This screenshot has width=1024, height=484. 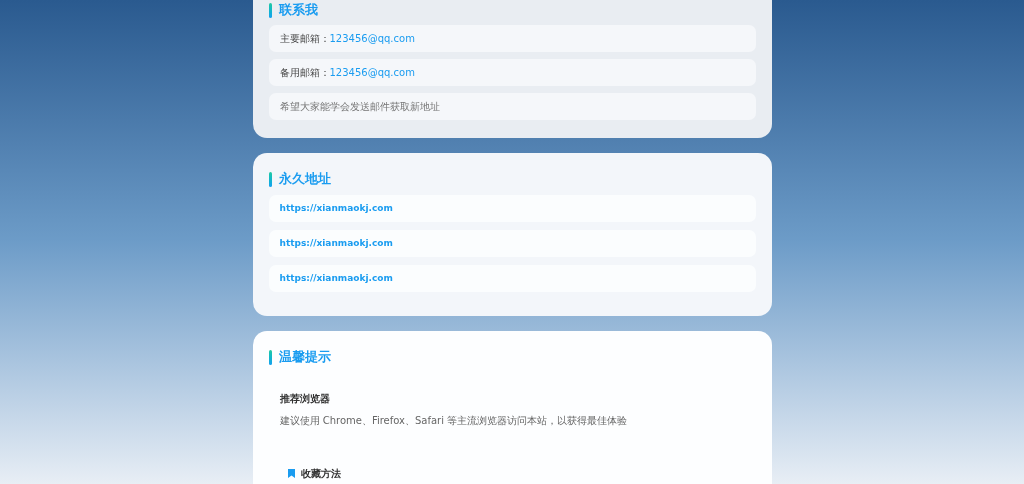 I want to click on section-title: 温馨提示, so click(x=304, y=357).